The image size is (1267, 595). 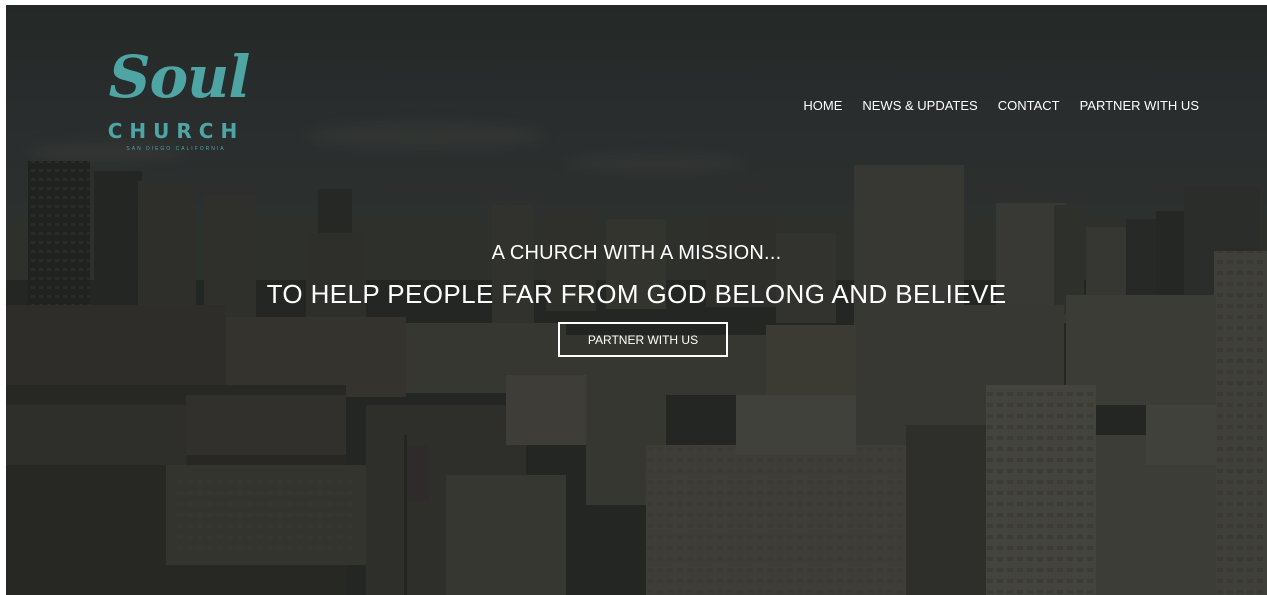 What do you see at coordinates (176, 131) in the screenshot?
I see `logo-word-text: CHURCH` at bounding box center [176, 131].